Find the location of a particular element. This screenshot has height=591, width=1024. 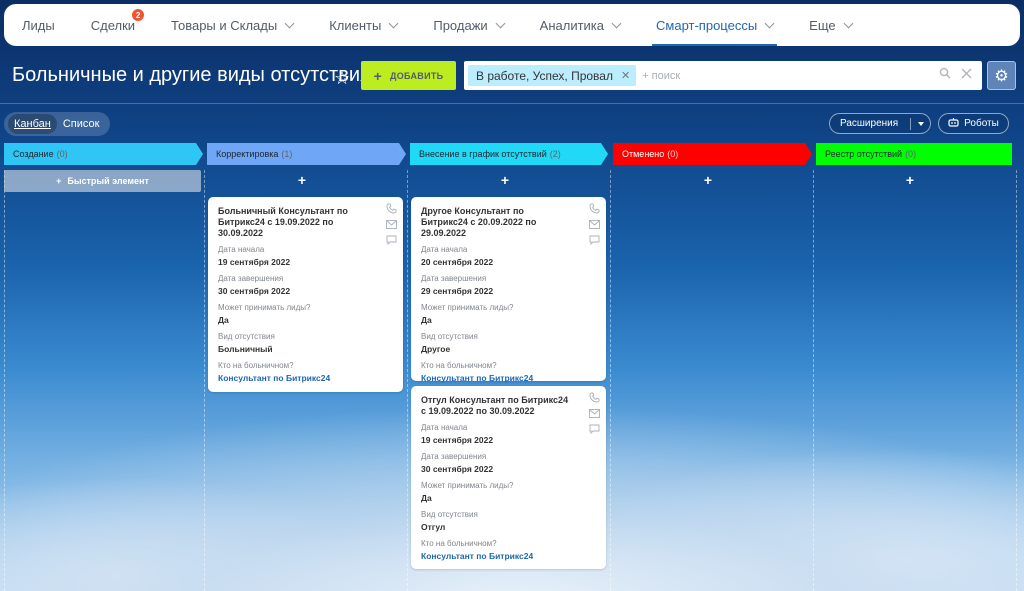

field-value: Отгул is located at coordinates (433, 527).